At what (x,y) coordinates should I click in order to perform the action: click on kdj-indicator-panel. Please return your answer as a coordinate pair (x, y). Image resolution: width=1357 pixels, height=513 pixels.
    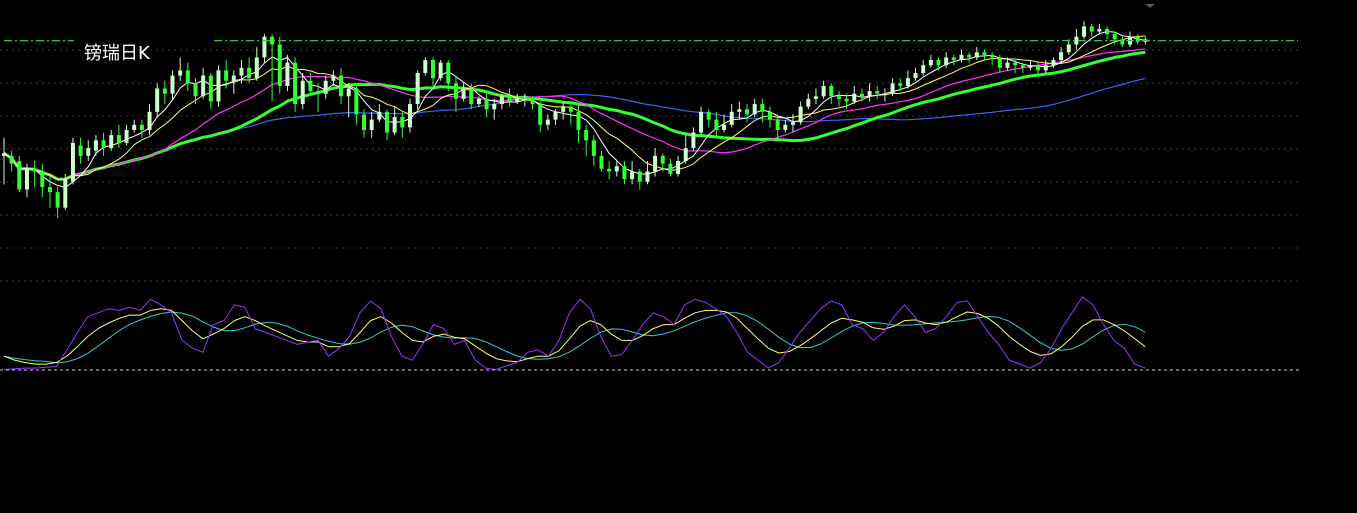
    Looking at the image, I should click on (650, 333).